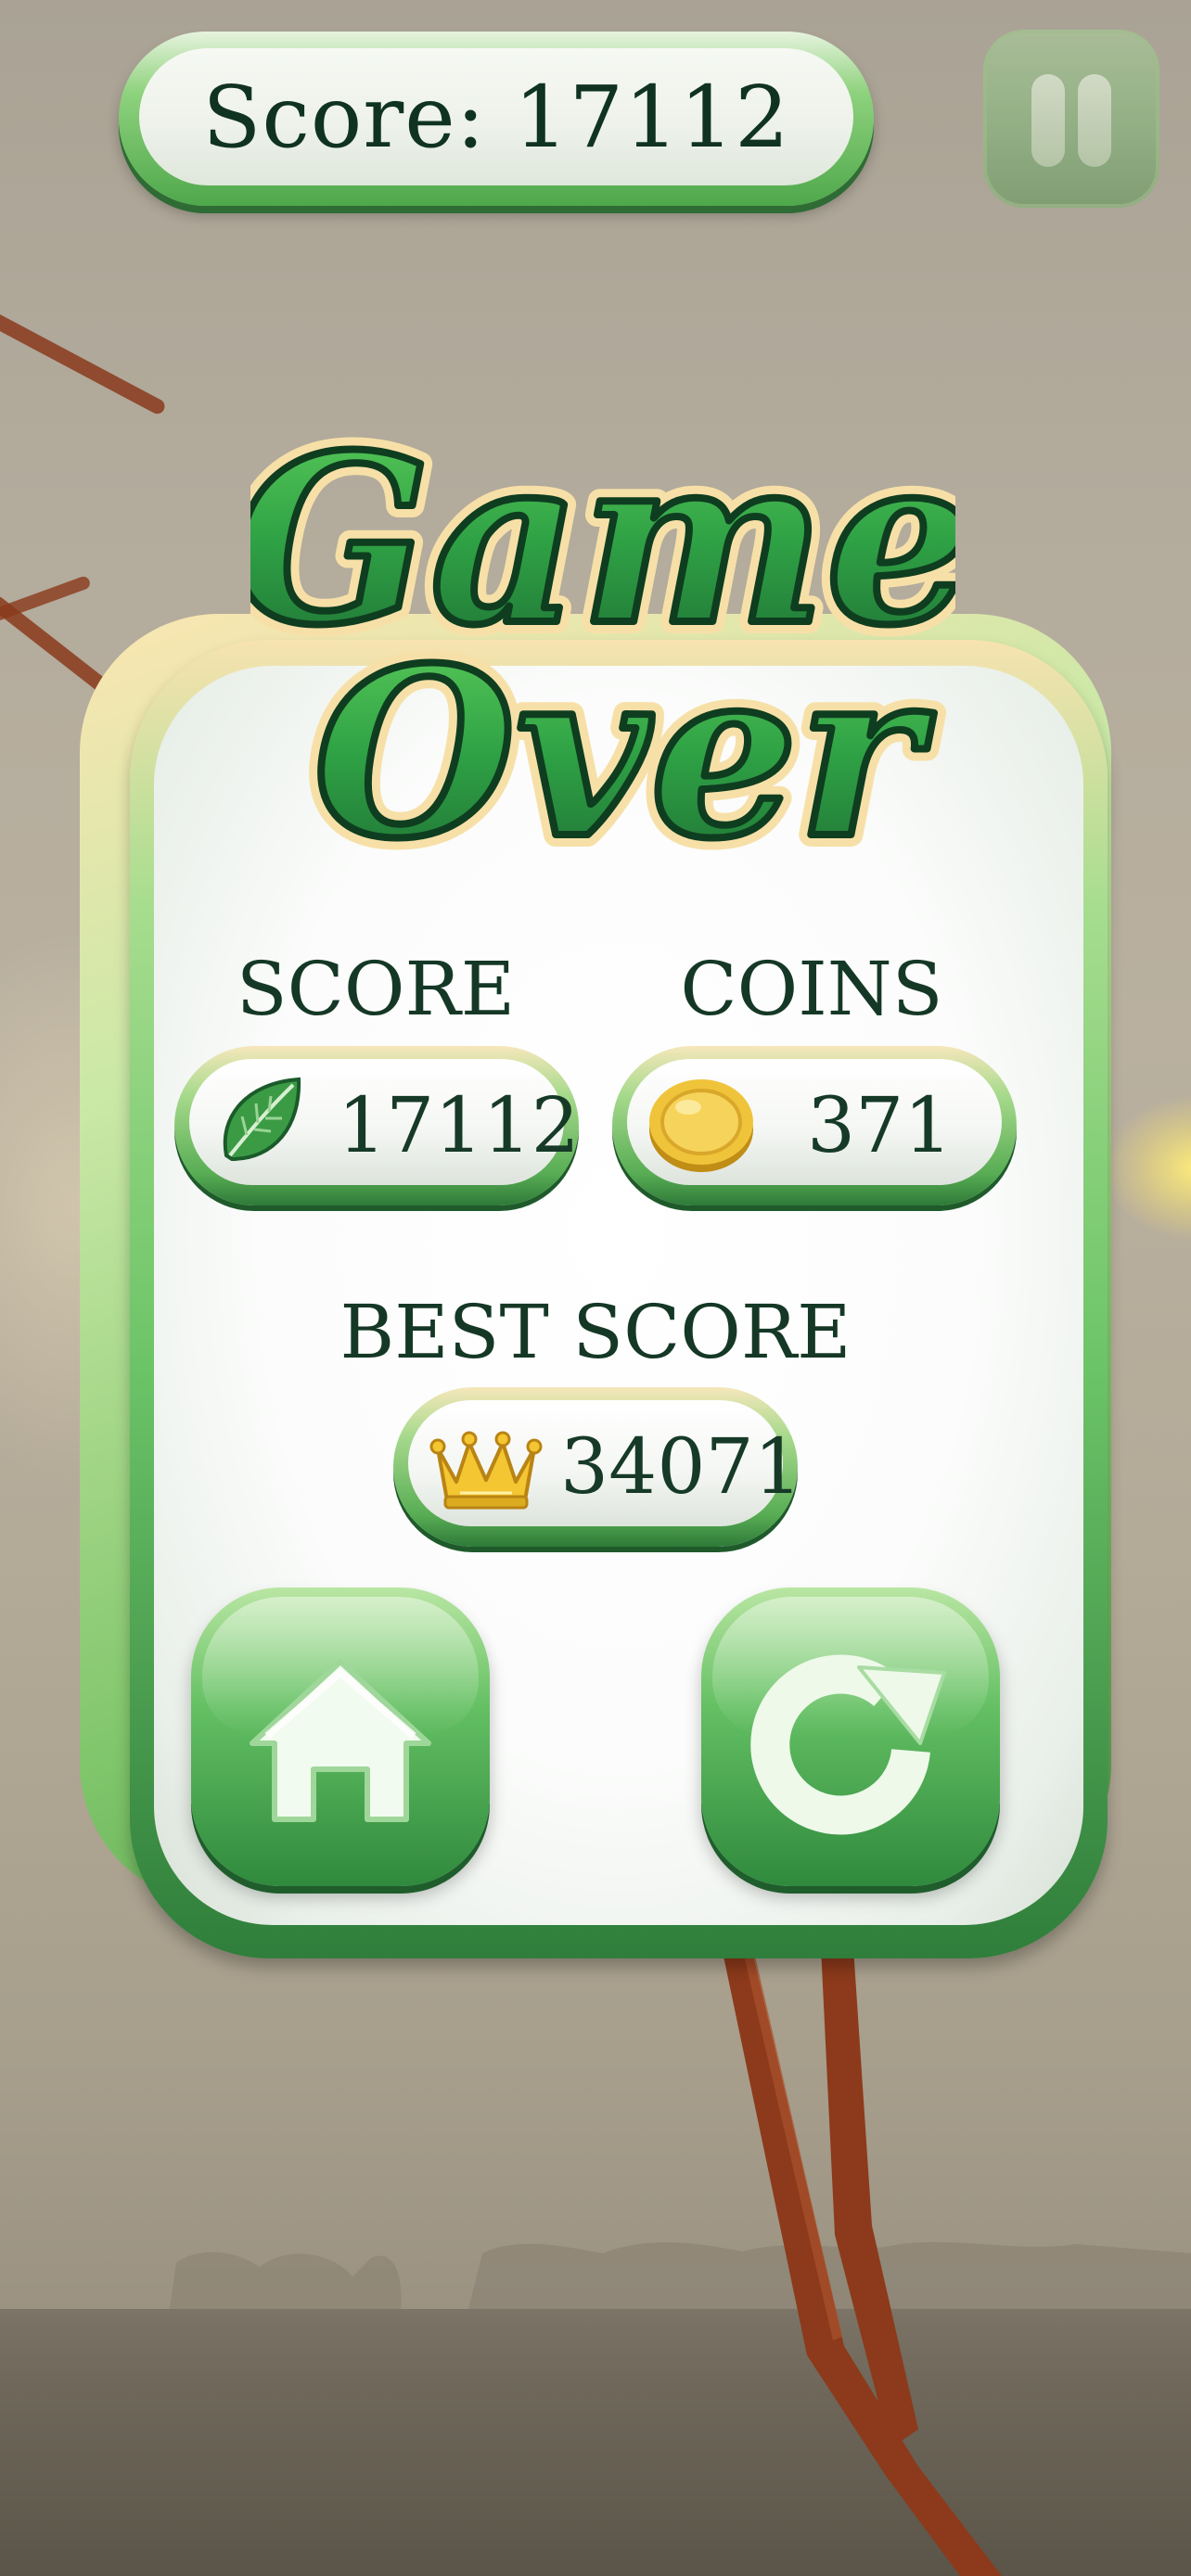  I want to click on coins-value: 371, so click(880, 1125).